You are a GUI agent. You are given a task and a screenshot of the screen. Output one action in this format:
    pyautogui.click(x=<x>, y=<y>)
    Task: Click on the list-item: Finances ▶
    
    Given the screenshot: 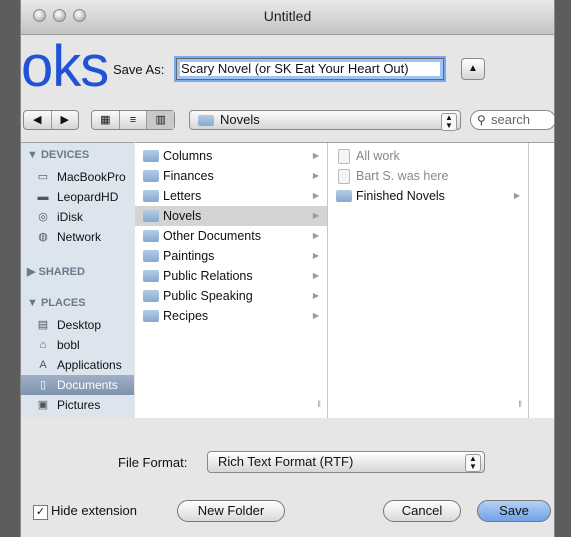 What is the action you would take?
    pyautogui.click(x=231, y=176)
    